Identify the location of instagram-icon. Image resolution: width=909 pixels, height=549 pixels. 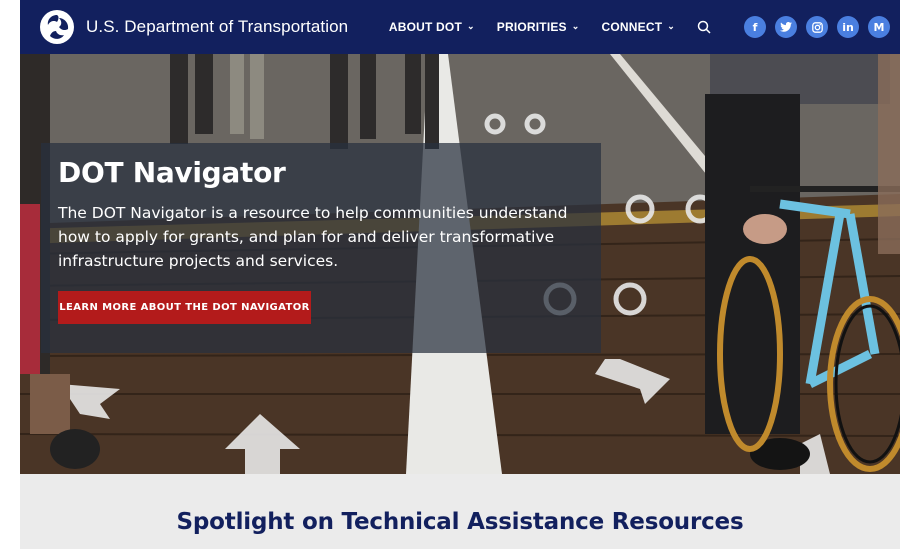
(817, 27).